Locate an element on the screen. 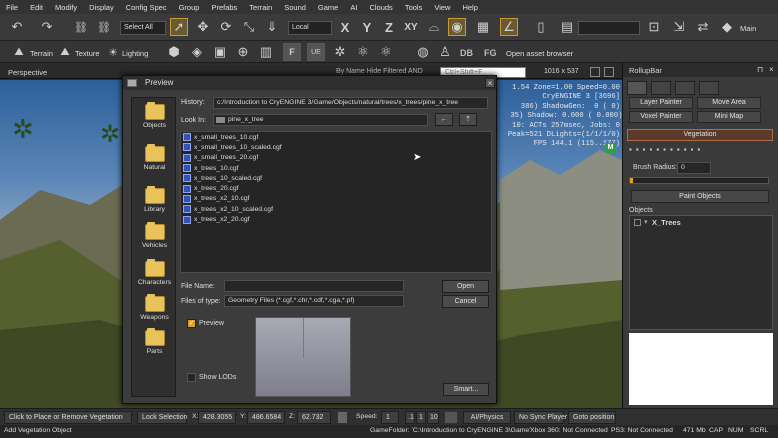 Image resolution: width=778 pixels, height=438 pixels. speed-01-button: .1 is located at coordinates (410, 417).